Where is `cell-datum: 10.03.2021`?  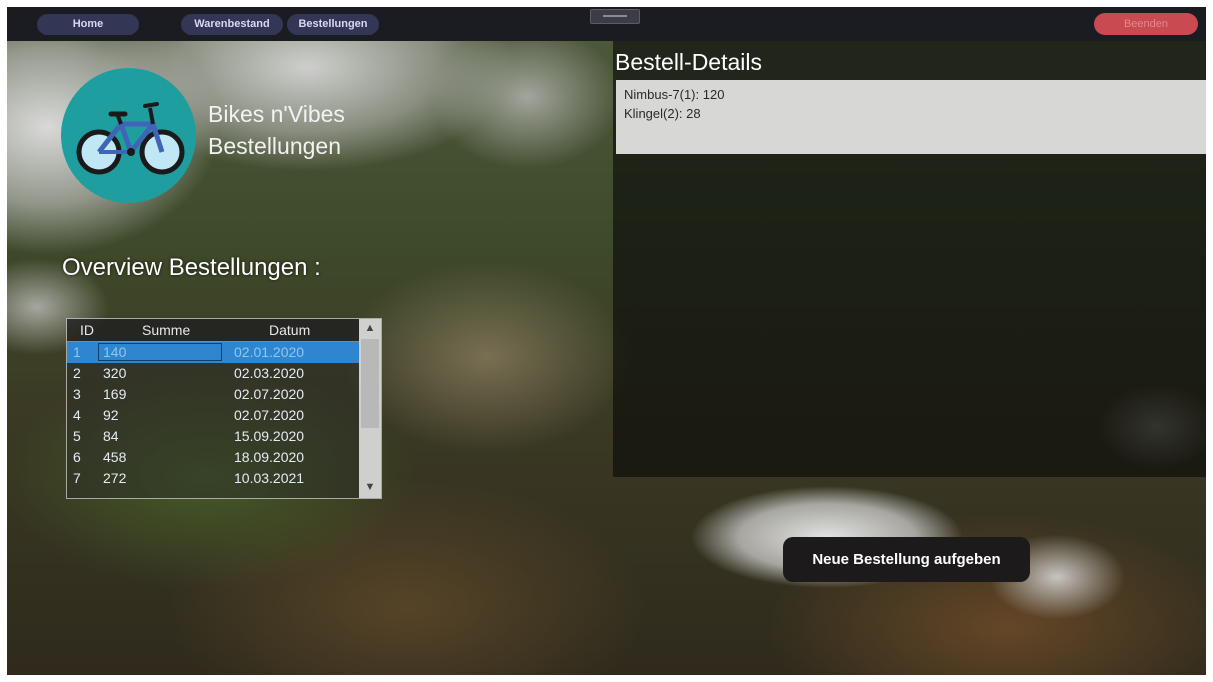 cell-datum: 10.03.2021 is located at coordinates (269, 478).